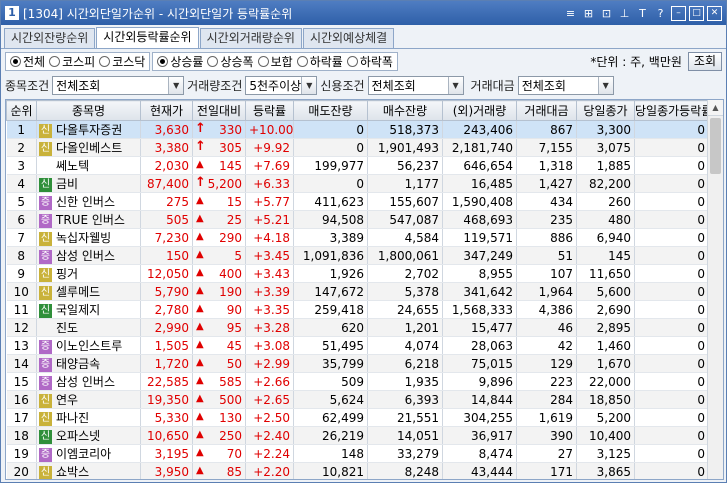 Image resolution: width=727 pixels, height=483 pixels. What do you see at coordinates (642, 13) in the screenshot?
I see `title-bar-icon-4: T` at bounding box center [642, 13].